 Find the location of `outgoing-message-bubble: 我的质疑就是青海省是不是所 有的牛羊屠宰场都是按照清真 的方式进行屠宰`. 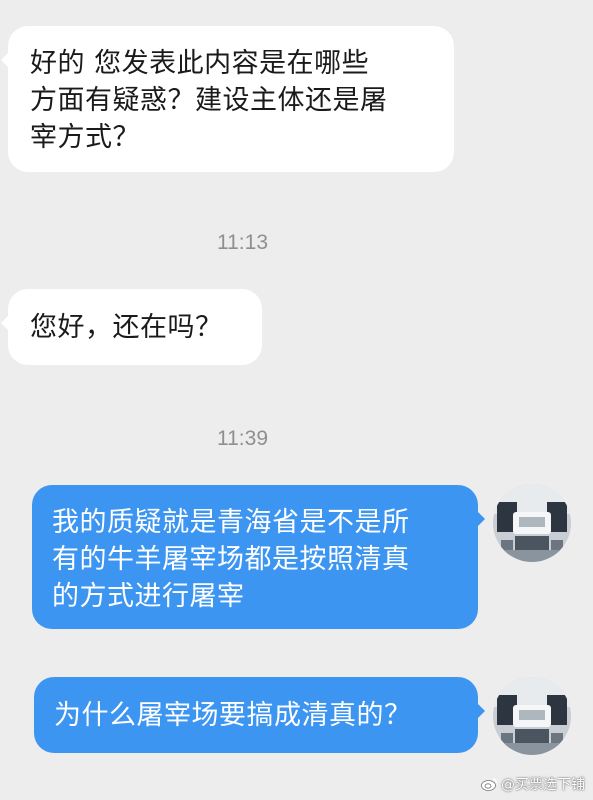

outgoing-message-bubble: 我的质疑就是青海省是不是所 有的牛羊屠宰场都是按照清真 的方式进行屠宰 is located at coordinates (258, 557).